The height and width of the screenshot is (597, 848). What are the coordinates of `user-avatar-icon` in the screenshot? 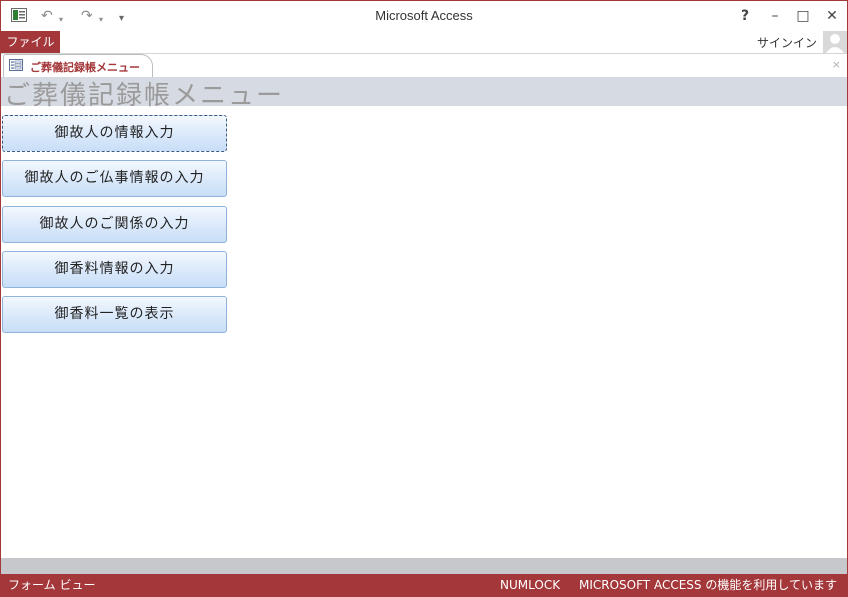 It's located at (835, 42).